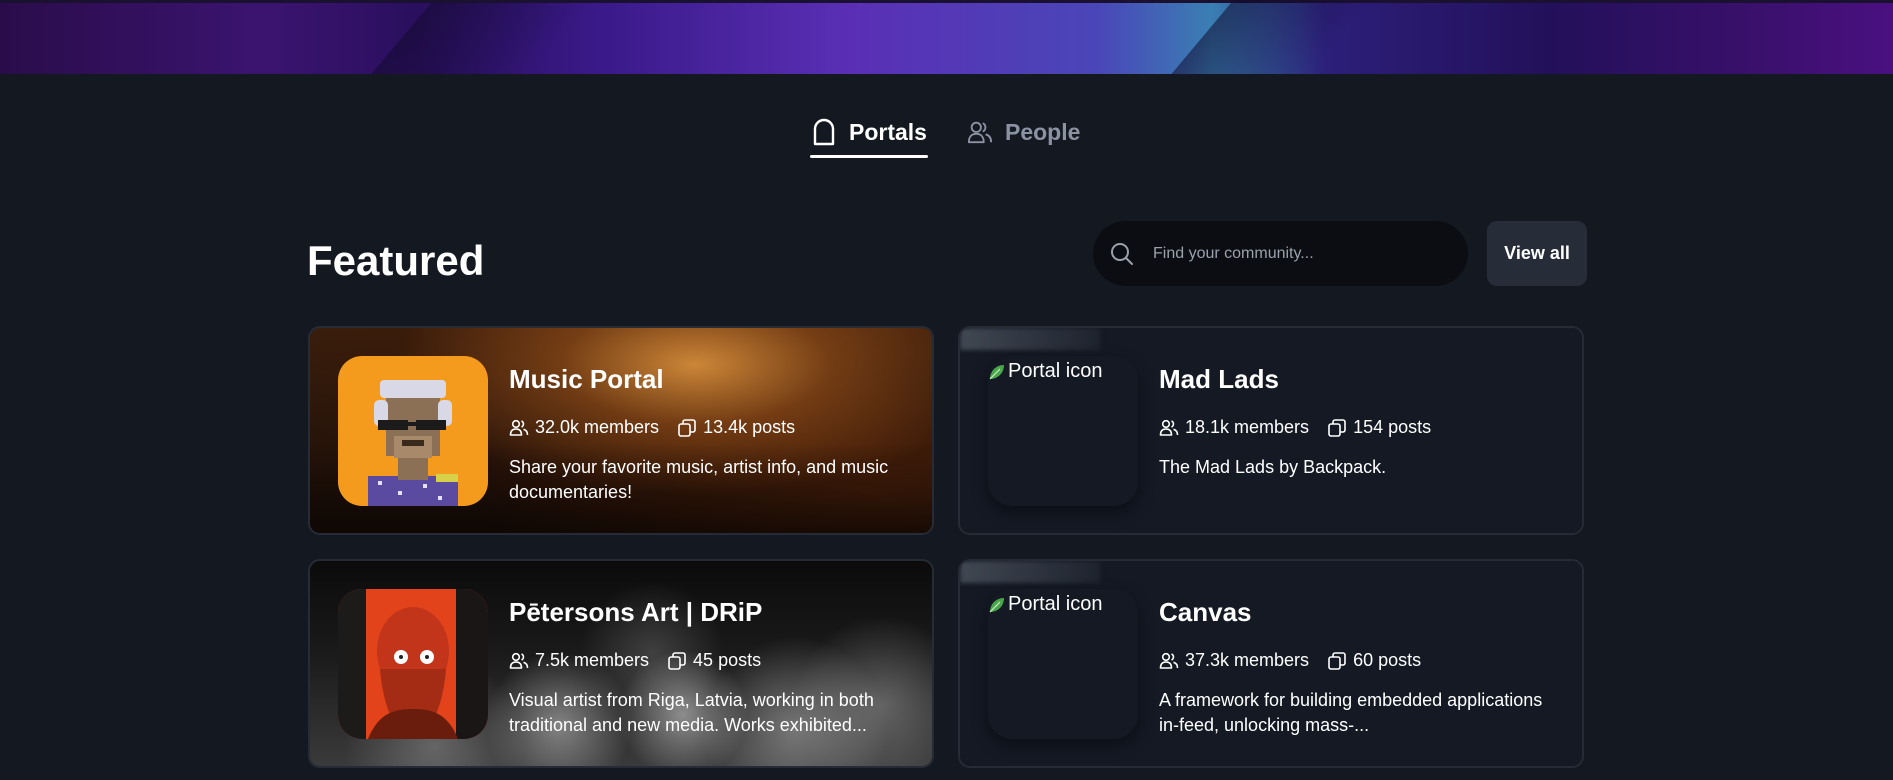  What do you see at coordinates (1247, 427) in the screenshot?
I see `members-text: 18.1k members` at bounding box center [1247, 427].